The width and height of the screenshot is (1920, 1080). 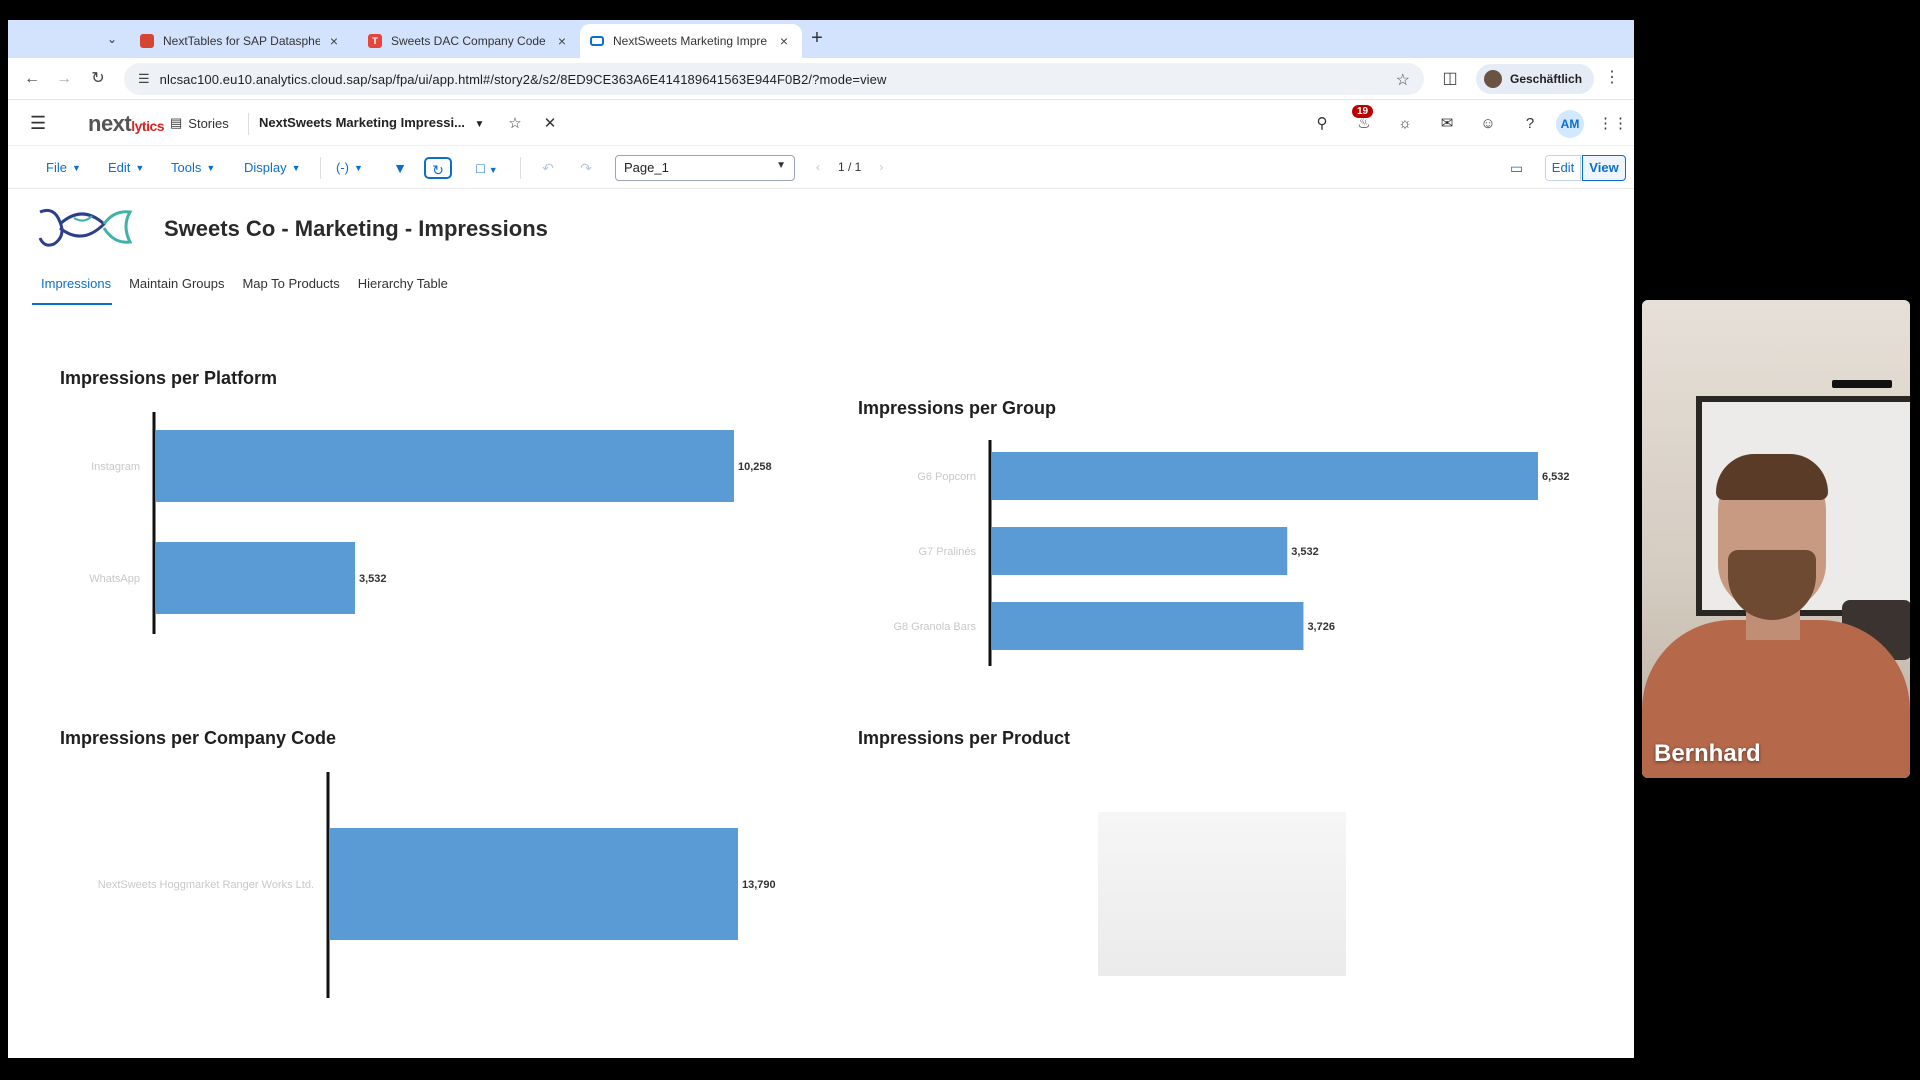 I want to click on page-select: Page_1 ▼, so click(x=705, y=168).